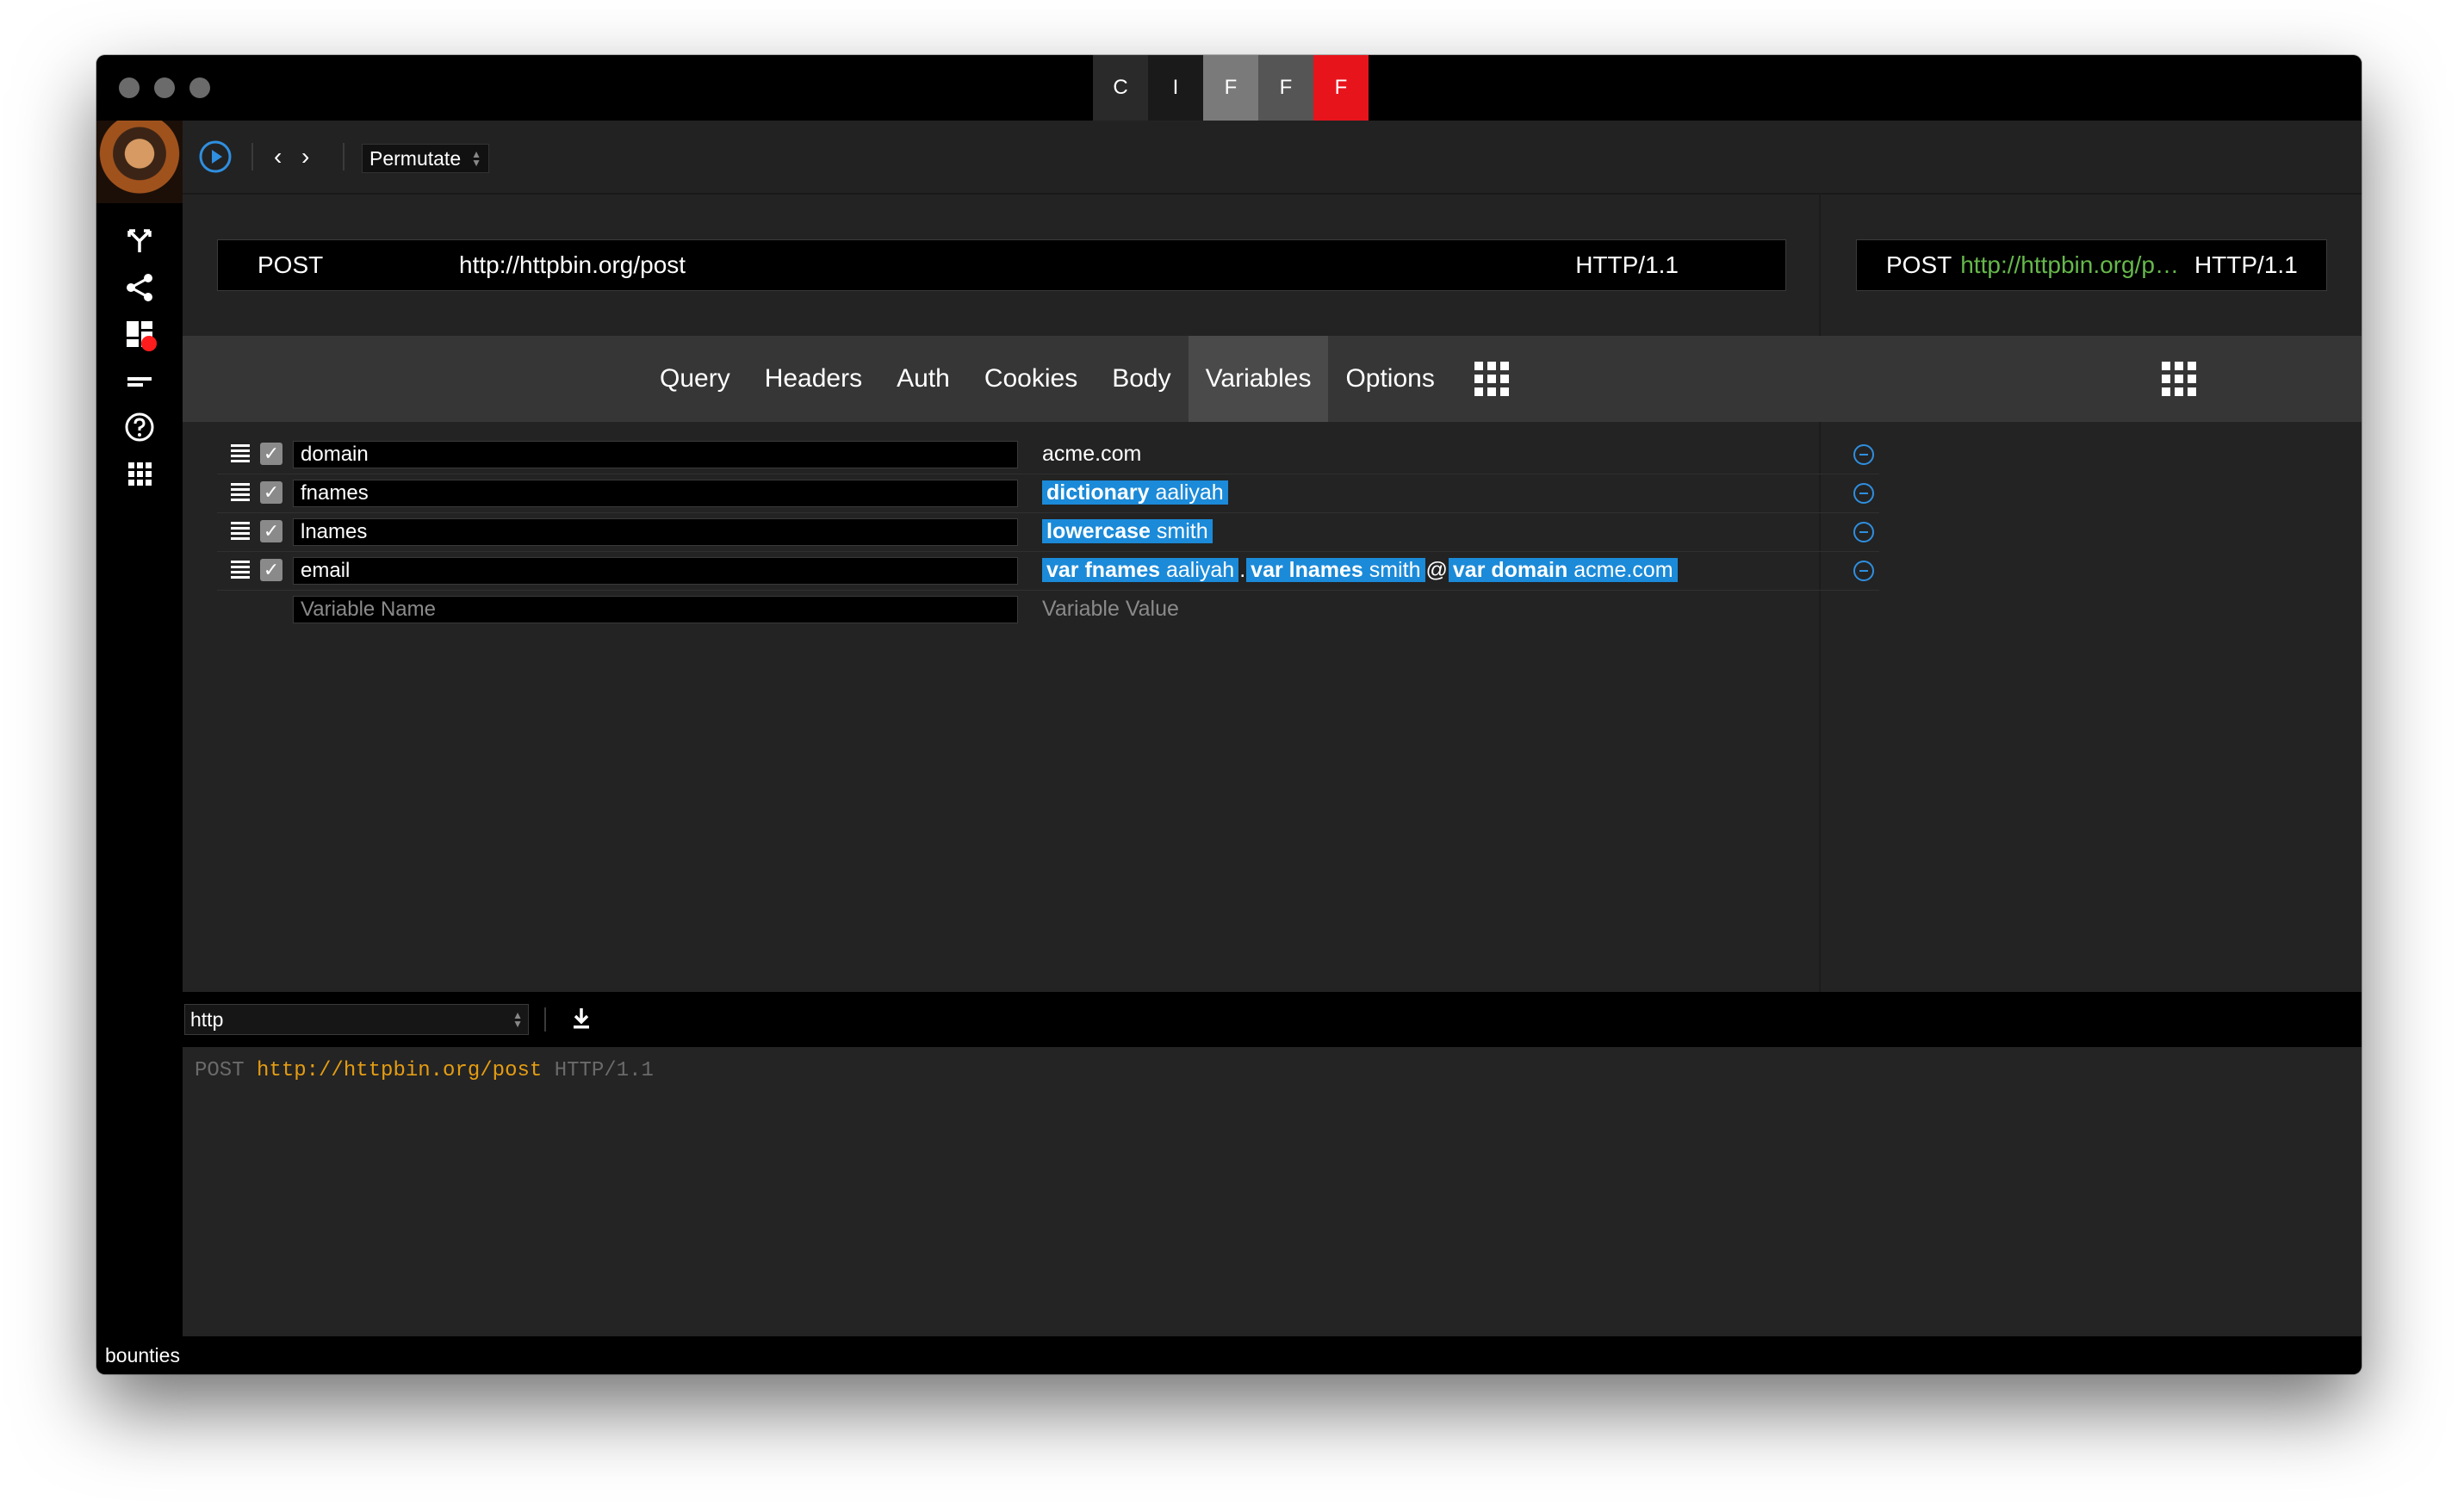  I want to click on mode-select: Permutate ▲ ▼, so click(425, 158).